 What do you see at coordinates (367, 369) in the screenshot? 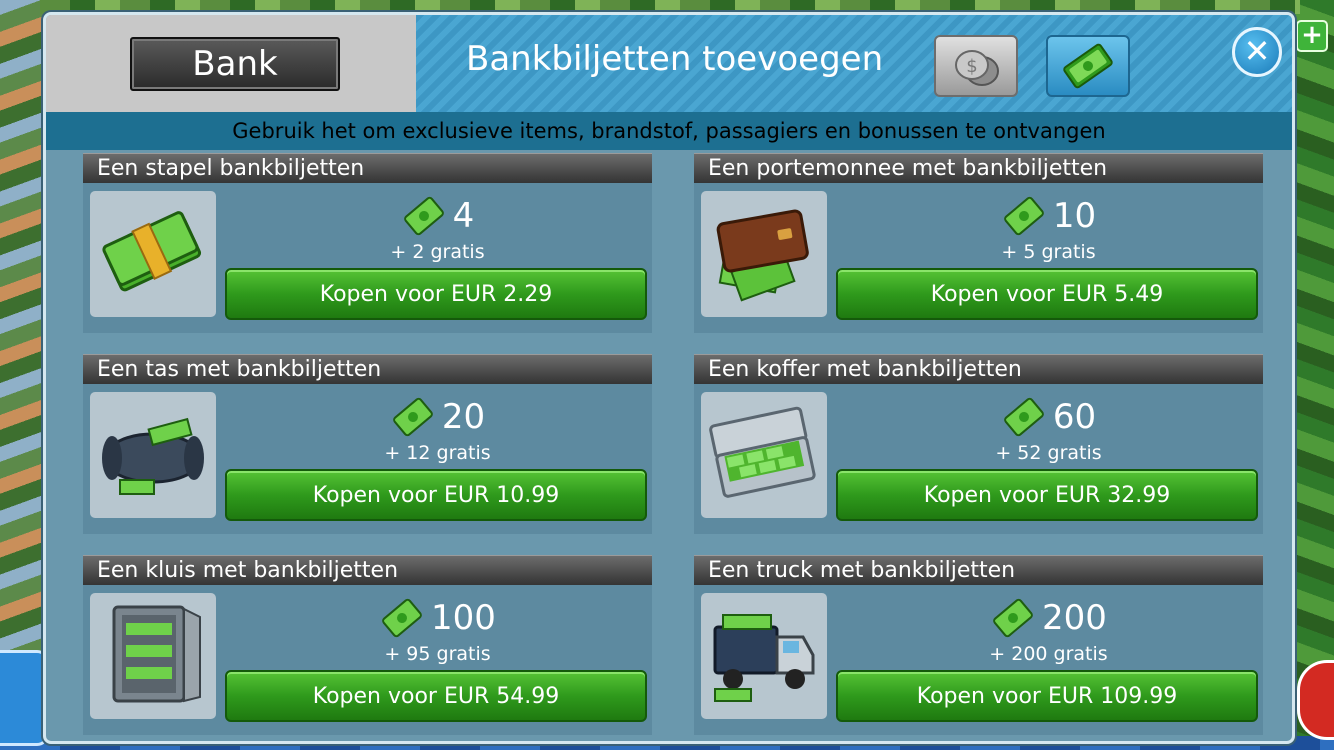
I see `offer-title: Een tas met bankbiljetten` at bounding box center [367, 369].